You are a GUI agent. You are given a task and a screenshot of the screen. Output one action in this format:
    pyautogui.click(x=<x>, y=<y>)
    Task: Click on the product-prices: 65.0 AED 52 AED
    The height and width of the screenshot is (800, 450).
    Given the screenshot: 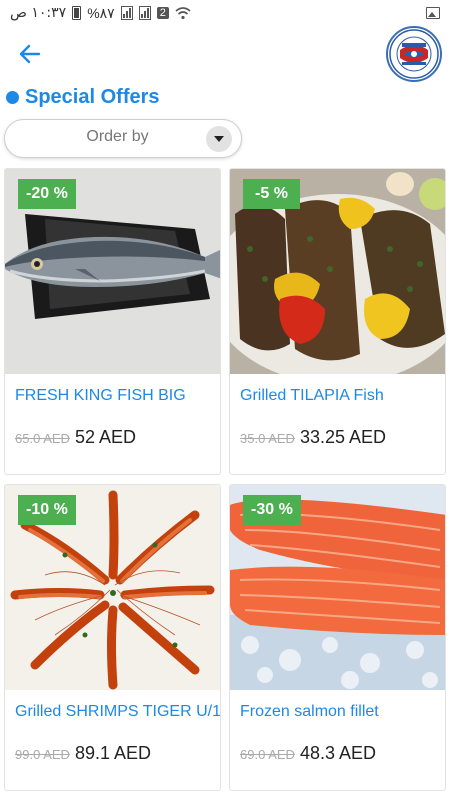 What is the action you would take?
    pyautogui.click(x=75, y=437)
    